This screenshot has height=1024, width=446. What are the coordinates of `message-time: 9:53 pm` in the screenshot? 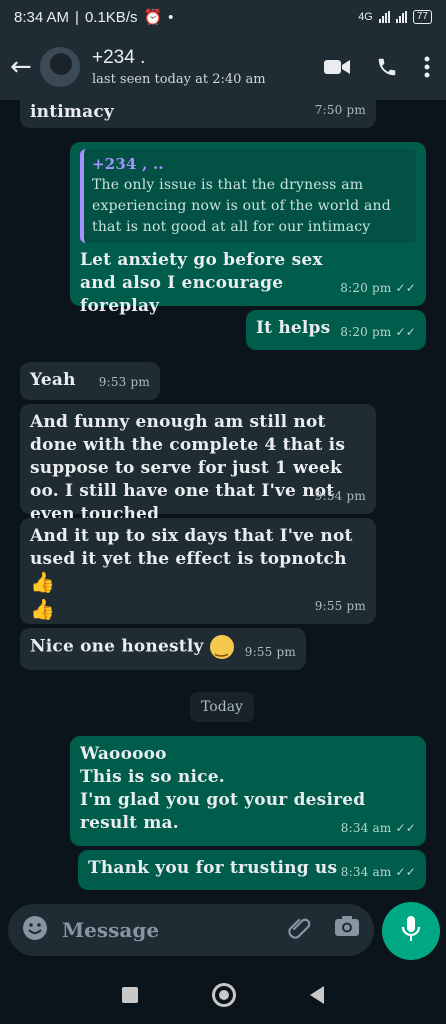 It's located at (124, 382).